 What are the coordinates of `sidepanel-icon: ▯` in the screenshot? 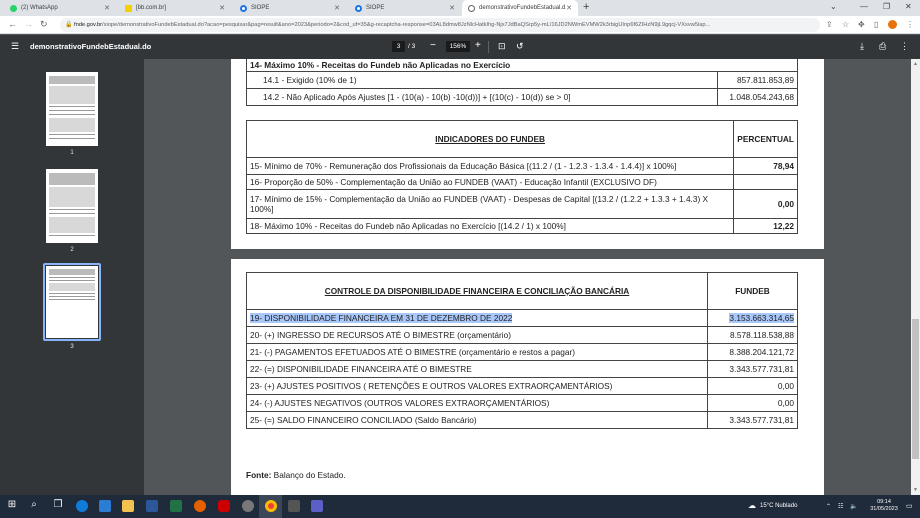 It's located at (876, 24).